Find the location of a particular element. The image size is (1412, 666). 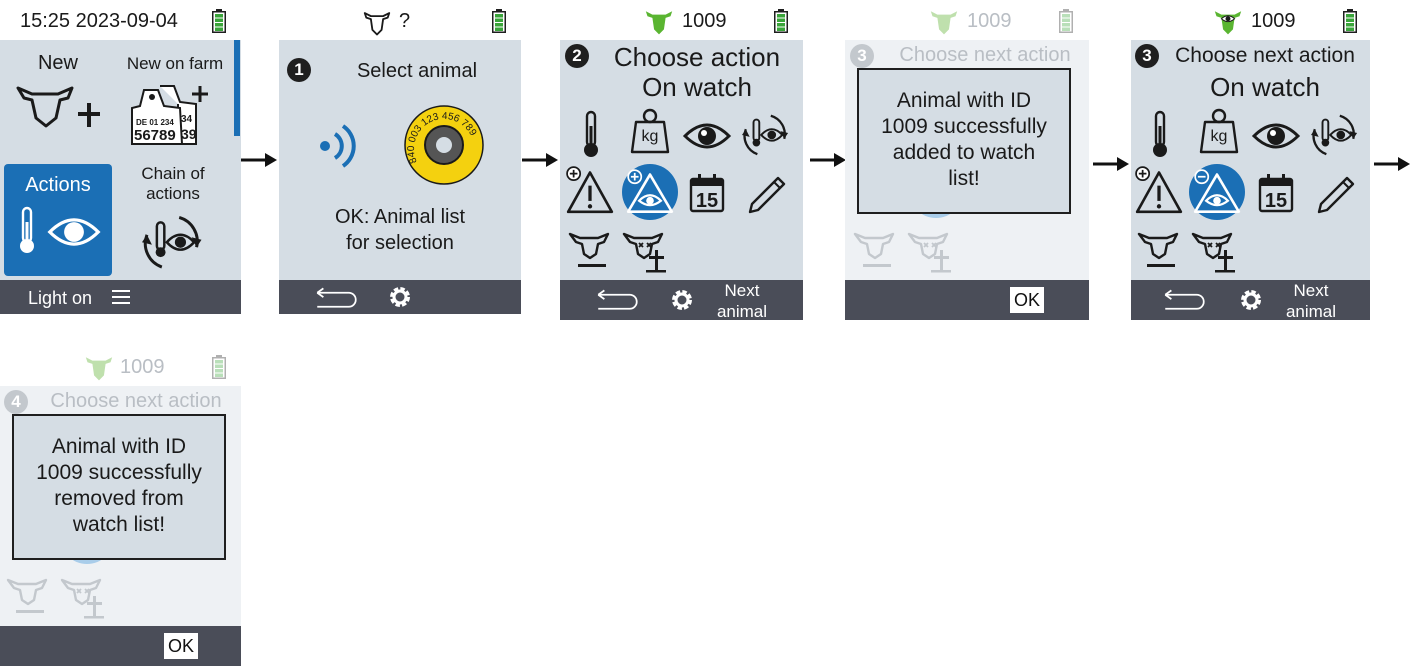

ear-tag-icon: DE 01 234 56789 34 39 is located at coordinates (170, 115).